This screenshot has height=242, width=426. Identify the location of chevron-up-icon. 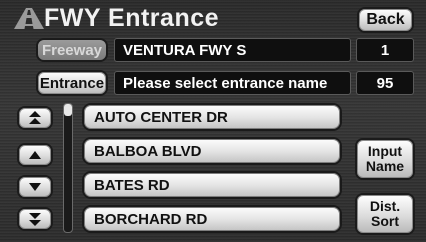
(35, 155).